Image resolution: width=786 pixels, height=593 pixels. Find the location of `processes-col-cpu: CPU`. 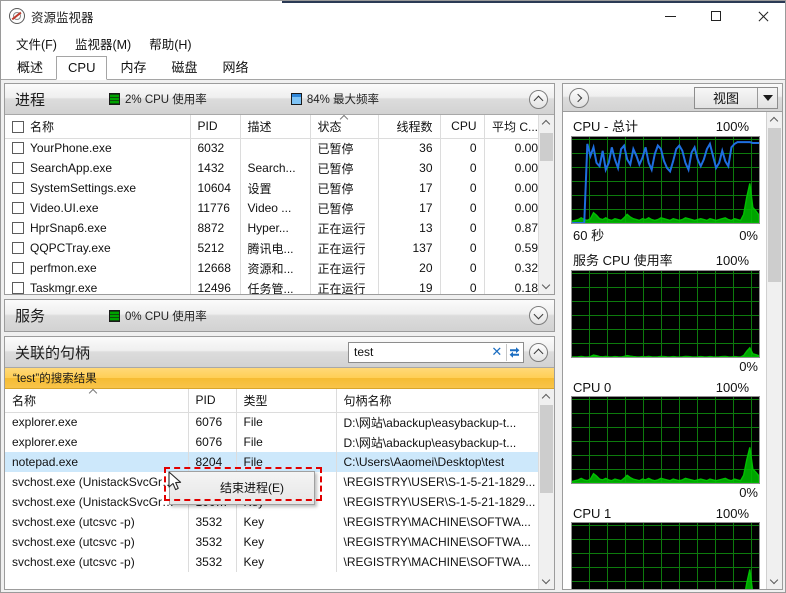

processes-col-cpu: CPU is located at coordinates (462, 127).